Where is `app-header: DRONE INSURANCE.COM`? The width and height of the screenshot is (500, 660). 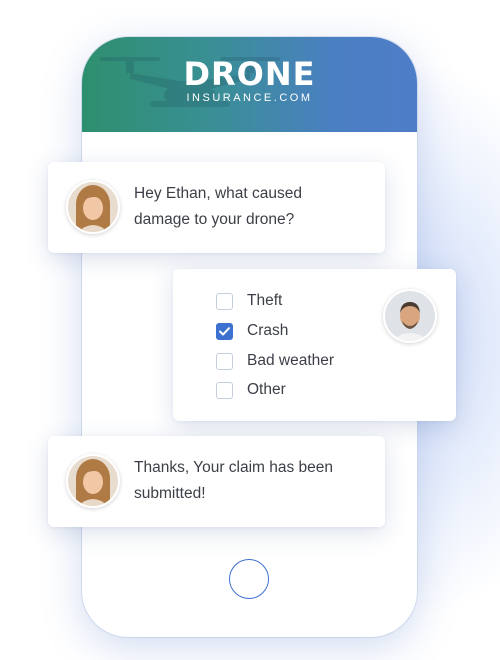
app-header: DRONE INSURANCE.COM is located at coordinates (249, 84).